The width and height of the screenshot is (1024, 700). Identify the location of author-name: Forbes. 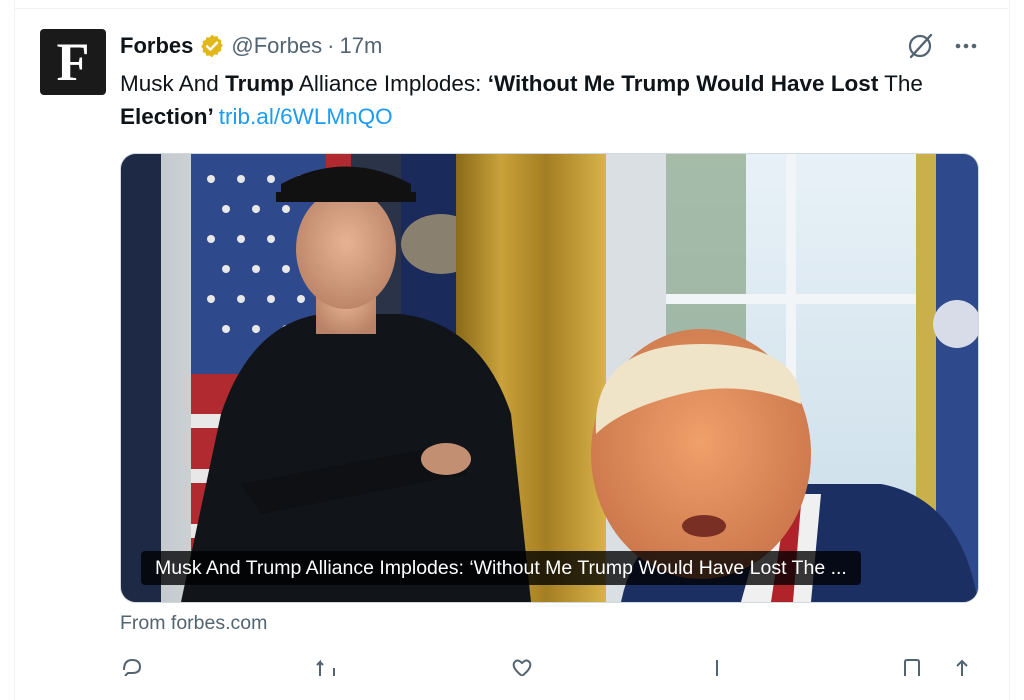
(156, 46).